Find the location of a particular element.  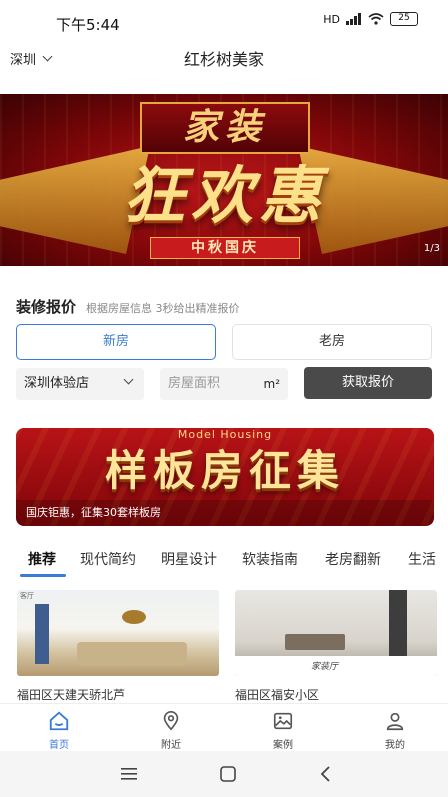

hero-main-text: 狂欢惠 is located at coordinates (224, 195).